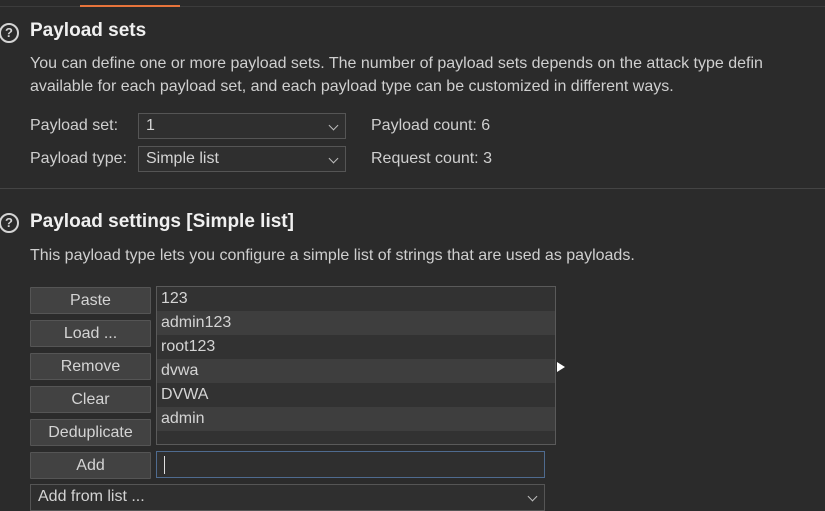 The width and height of the screenshot is (825, 511). Describe the element at coordinates (356, 299) in the screenshot. I see `list-item: 123` at that location.